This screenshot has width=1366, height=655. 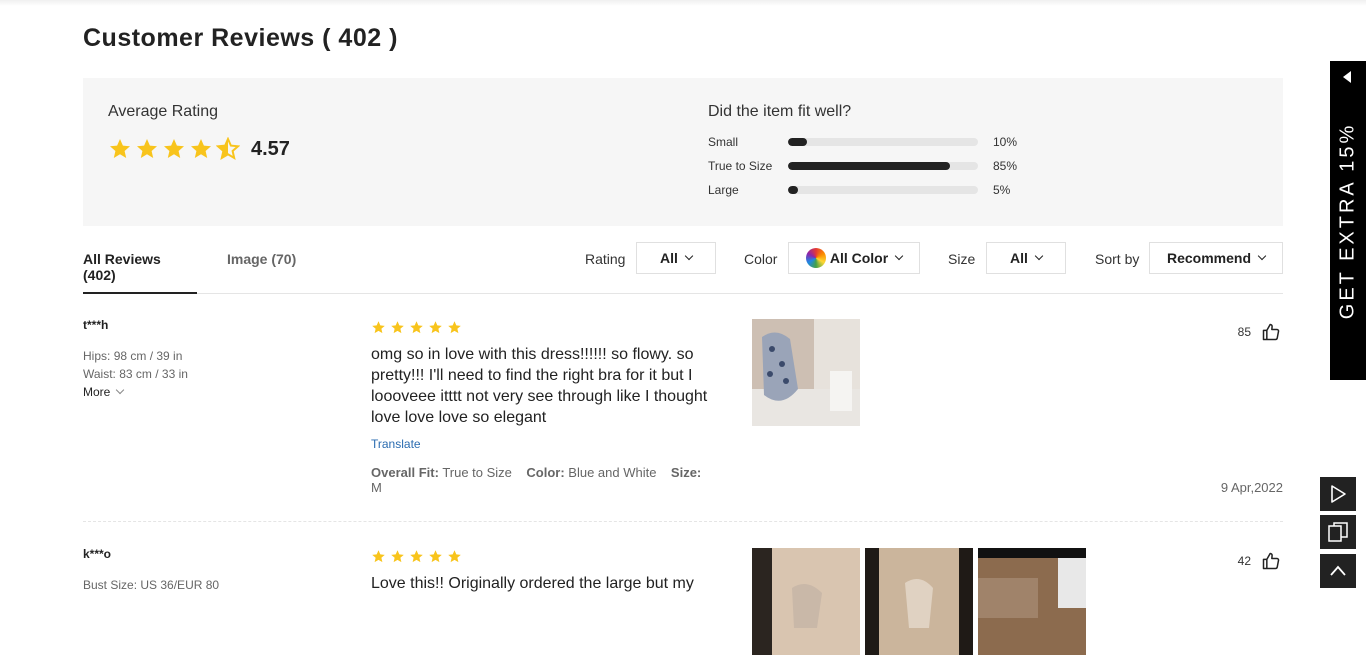 I want to click on color-key: Color:, so click(x=545, y=472).